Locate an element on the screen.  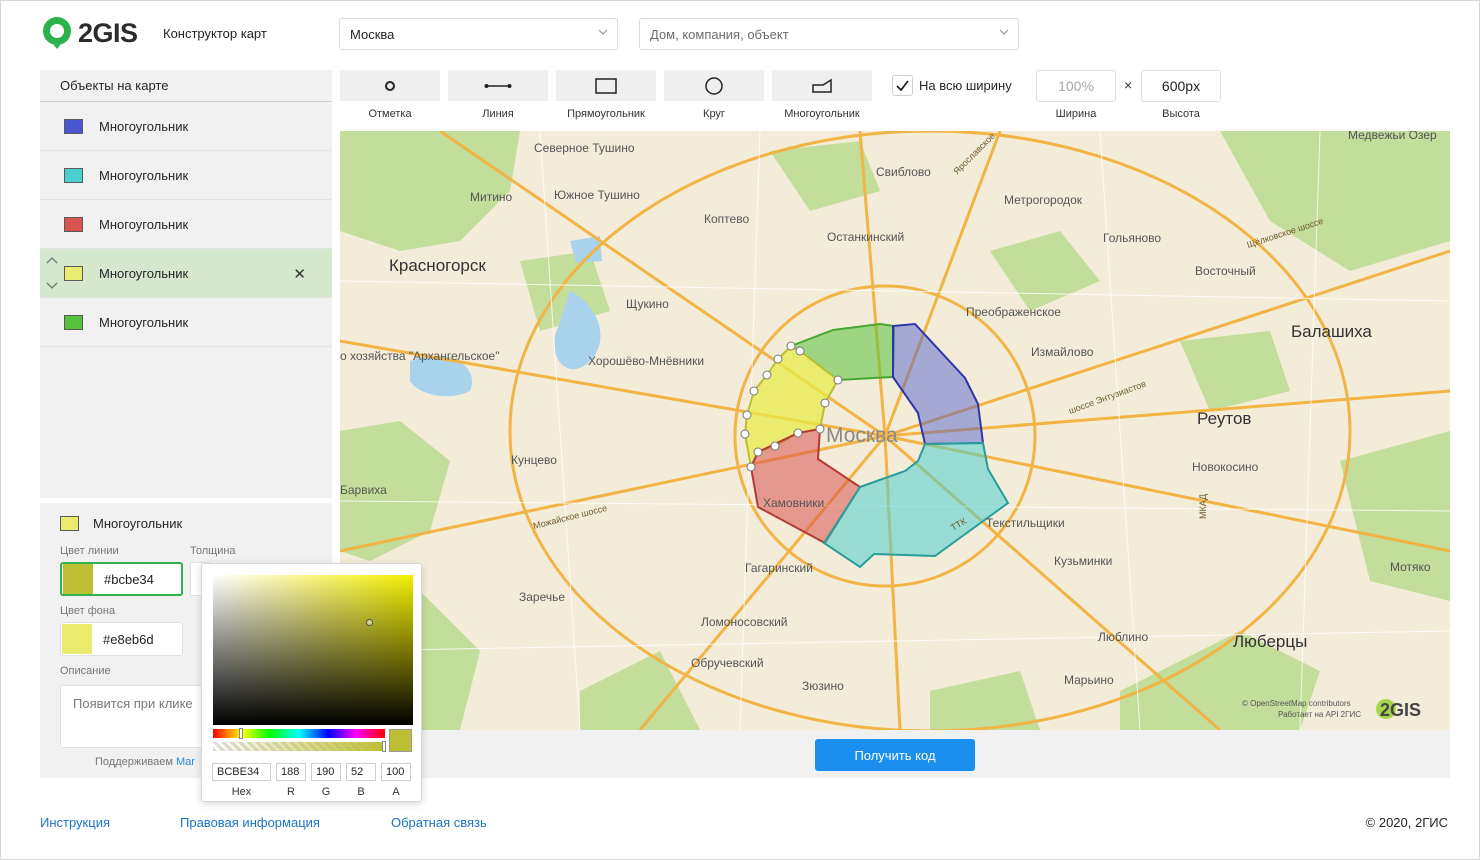
footer-instructions-link: Инструкция is located at coordinates (75, 822).